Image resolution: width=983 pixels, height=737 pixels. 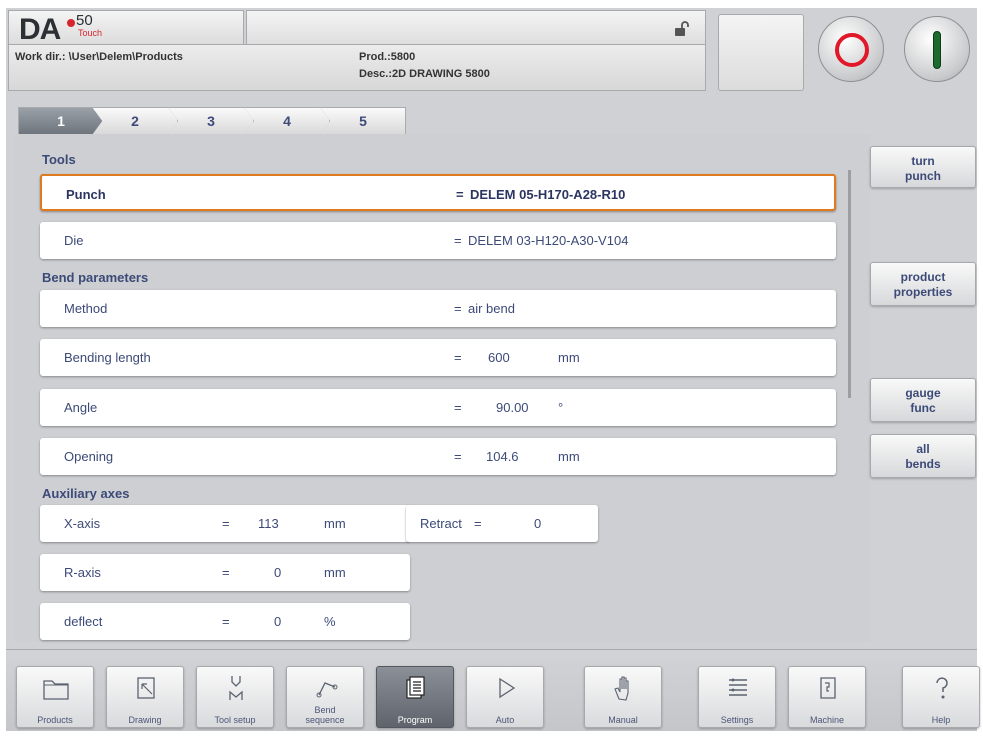 What do you see at coordinates (499, 357) in the screenshot?
I see `row-value: 600` at bounding box center [499, 357].